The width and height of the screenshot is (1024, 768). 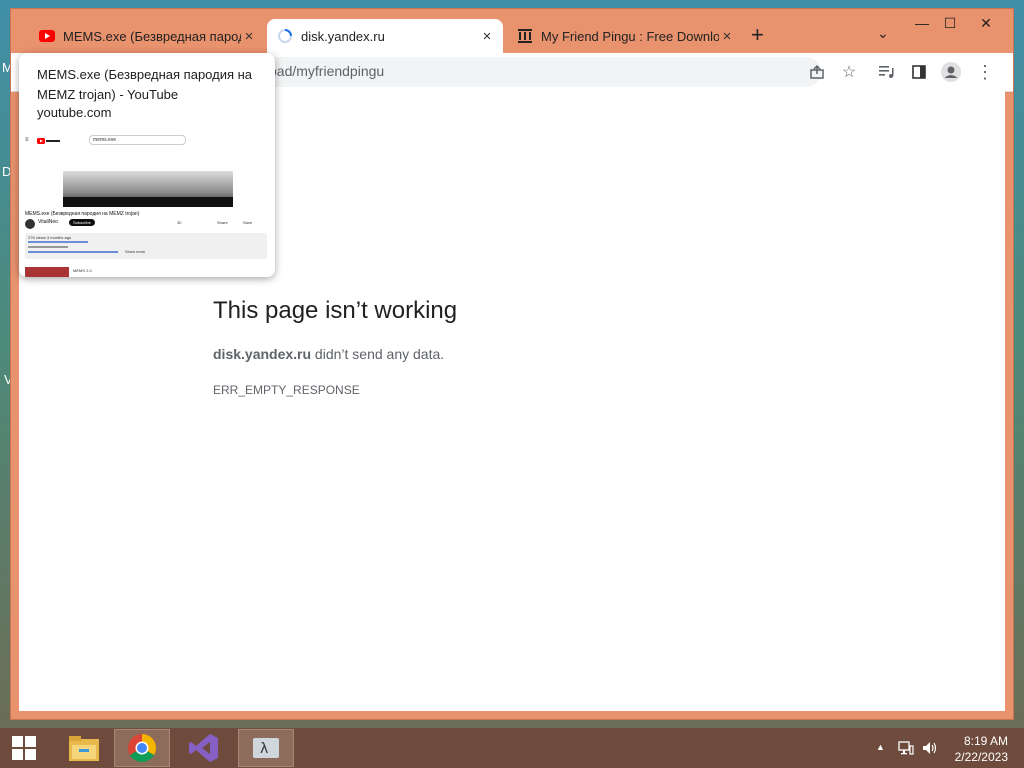 What do you see at coordinates (137, 140) in the screenshot?
I see `yt-search-box: mems.exe` at bounding box center [137, 140].